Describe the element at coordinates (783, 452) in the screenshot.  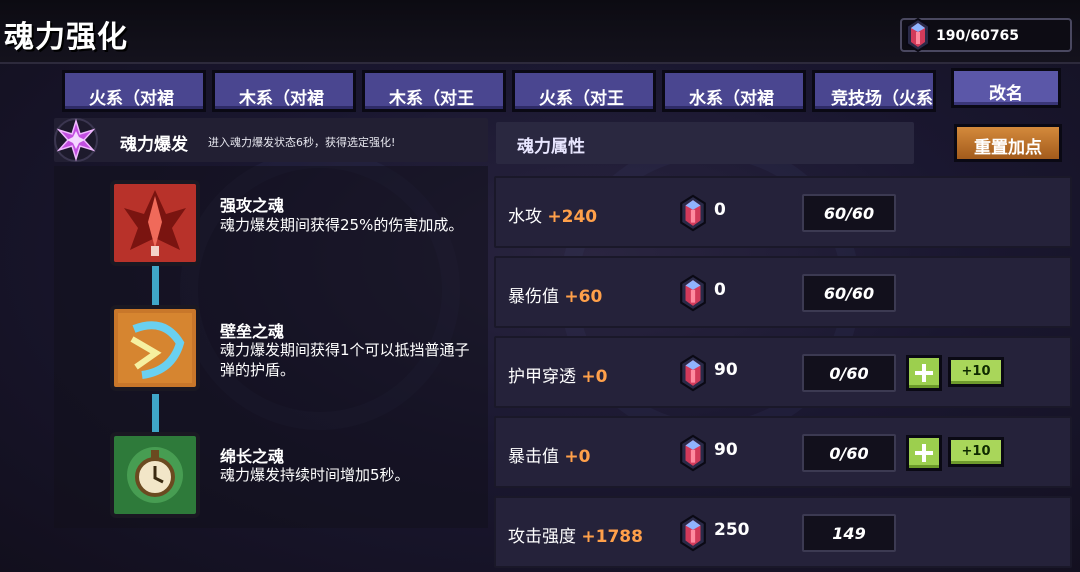
I see `attribute-row-crit-rate: 暴击值 +0 90 0/60 +10` at that location.